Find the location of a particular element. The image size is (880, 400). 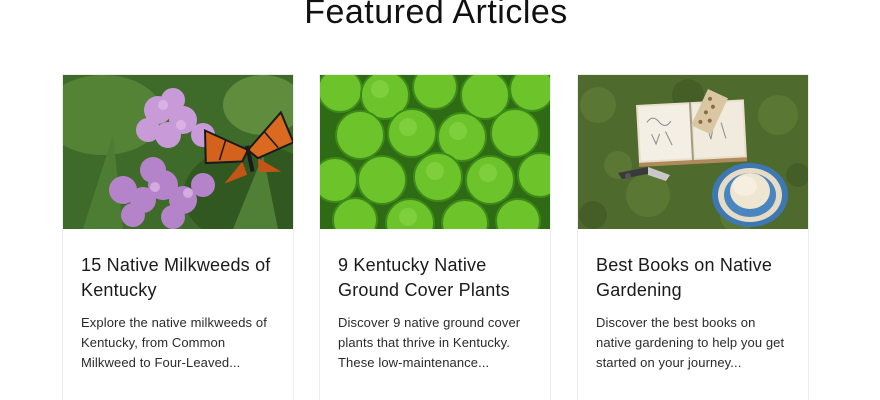

milkweed-butterfly-image is located at coordinates (178, 152).